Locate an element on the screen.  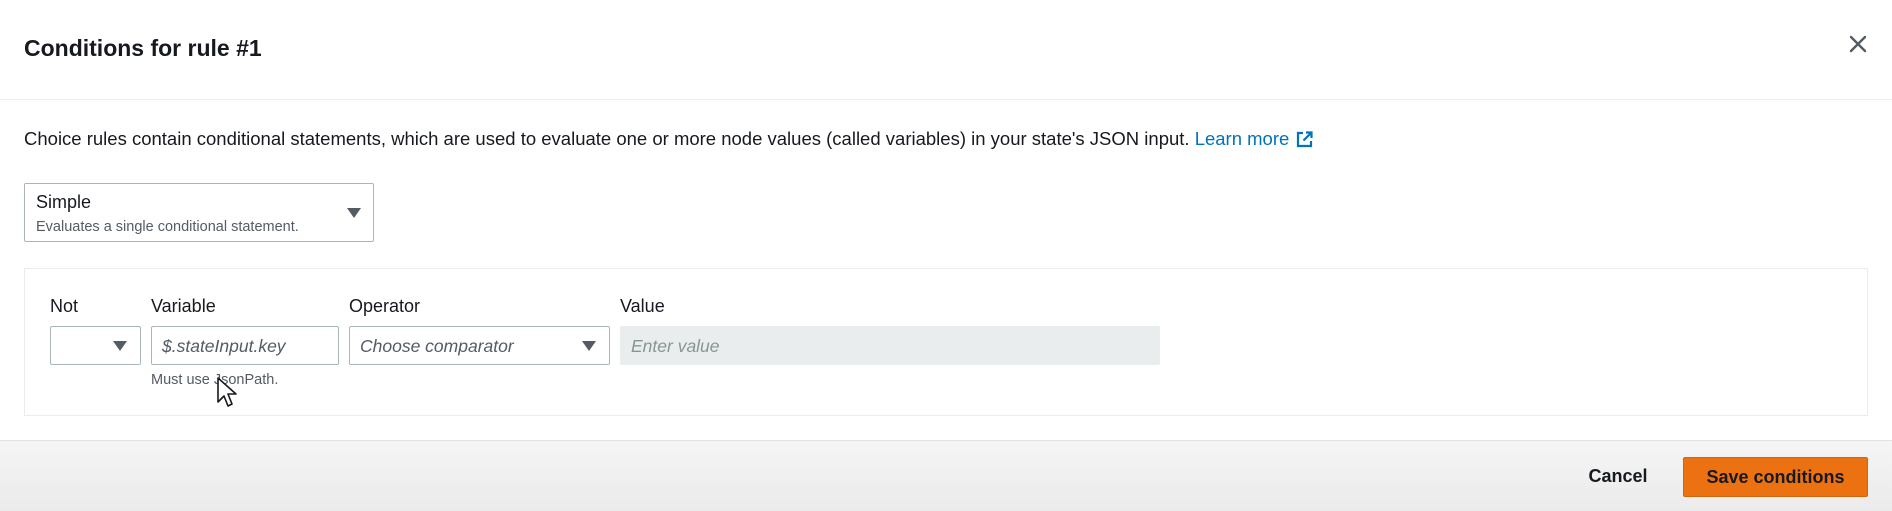
learn-more-label: Learn more is located at coordinates (1242, 138).